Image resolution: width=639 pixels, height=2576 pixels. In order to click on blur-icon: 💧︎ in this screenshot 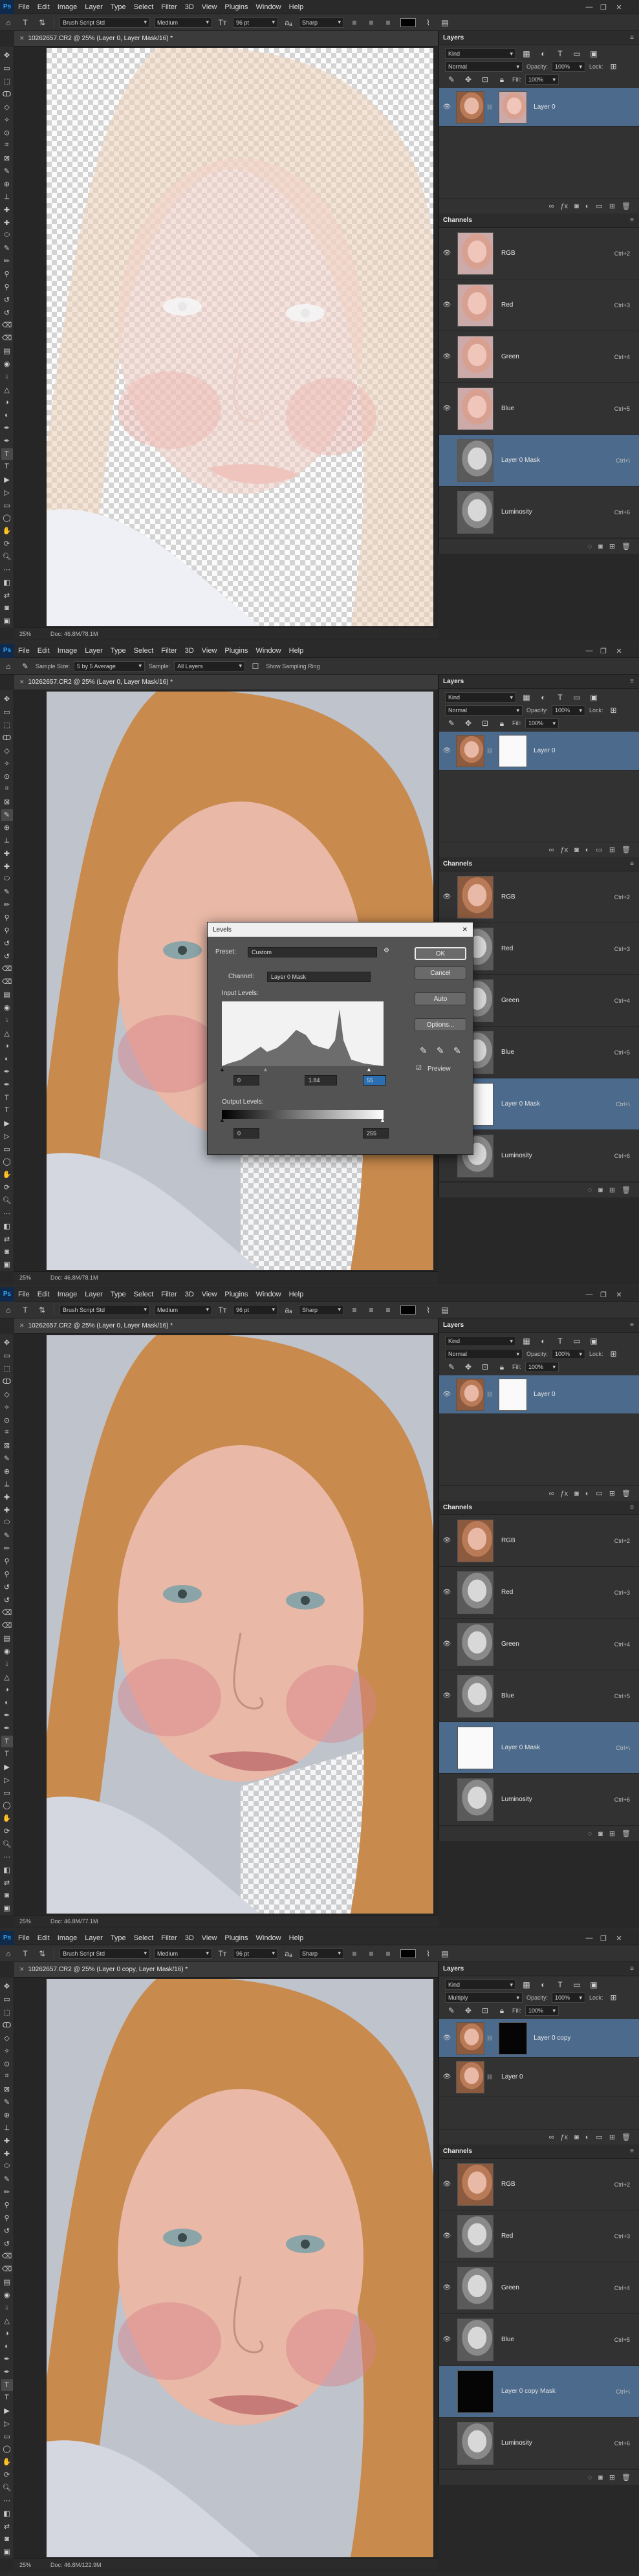, I will do `click(7, 1664)`.